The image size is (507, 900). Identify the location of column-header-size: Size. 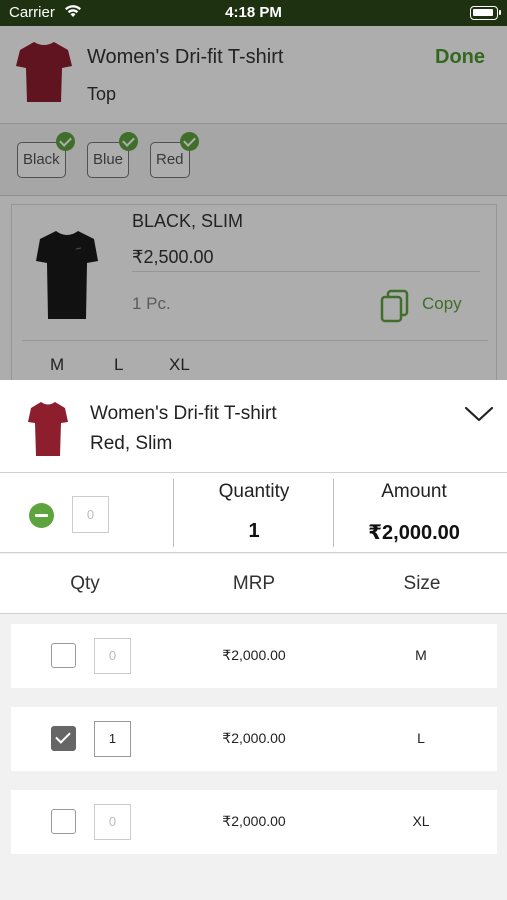
(422, 583).